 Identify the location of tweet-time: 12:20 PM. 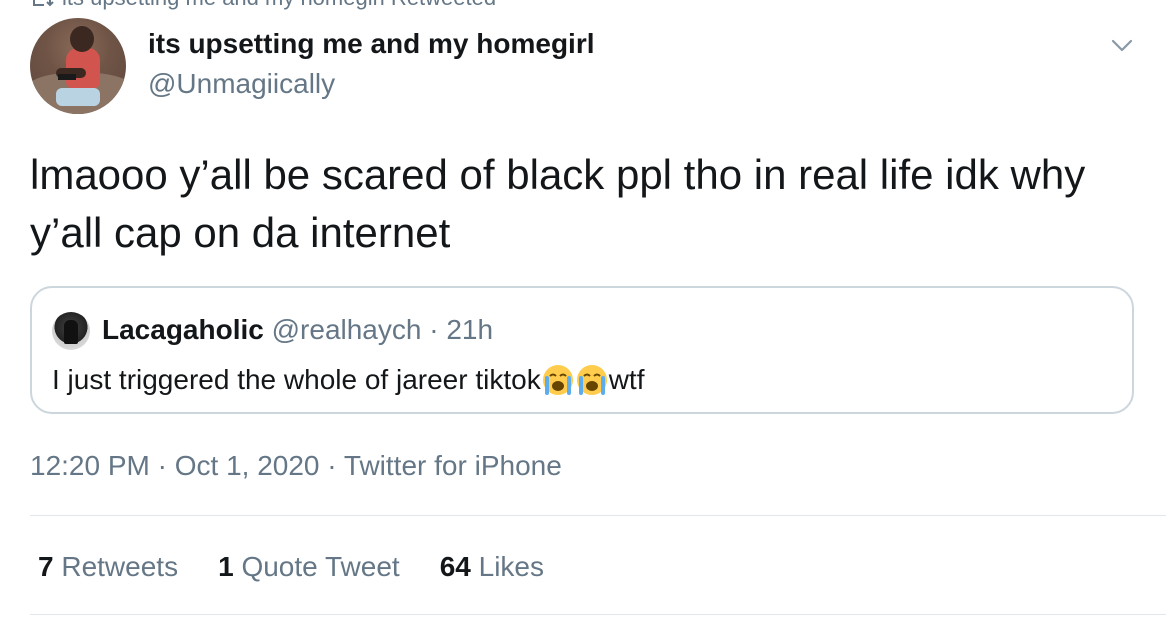
(90, 465).